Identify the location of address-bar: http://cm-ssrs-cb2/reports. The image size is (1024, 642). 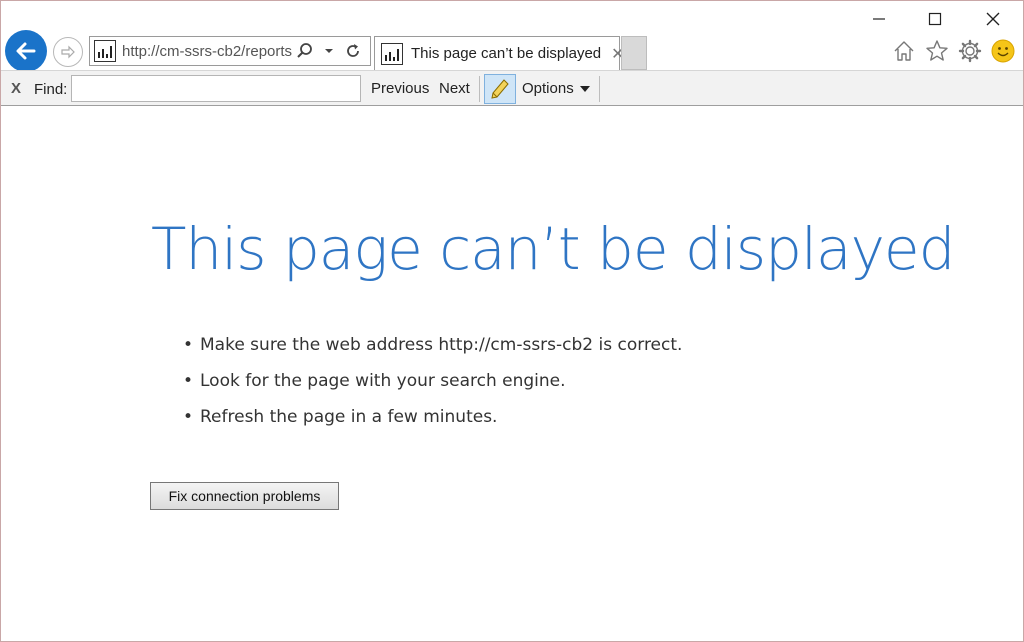
(230, 51).